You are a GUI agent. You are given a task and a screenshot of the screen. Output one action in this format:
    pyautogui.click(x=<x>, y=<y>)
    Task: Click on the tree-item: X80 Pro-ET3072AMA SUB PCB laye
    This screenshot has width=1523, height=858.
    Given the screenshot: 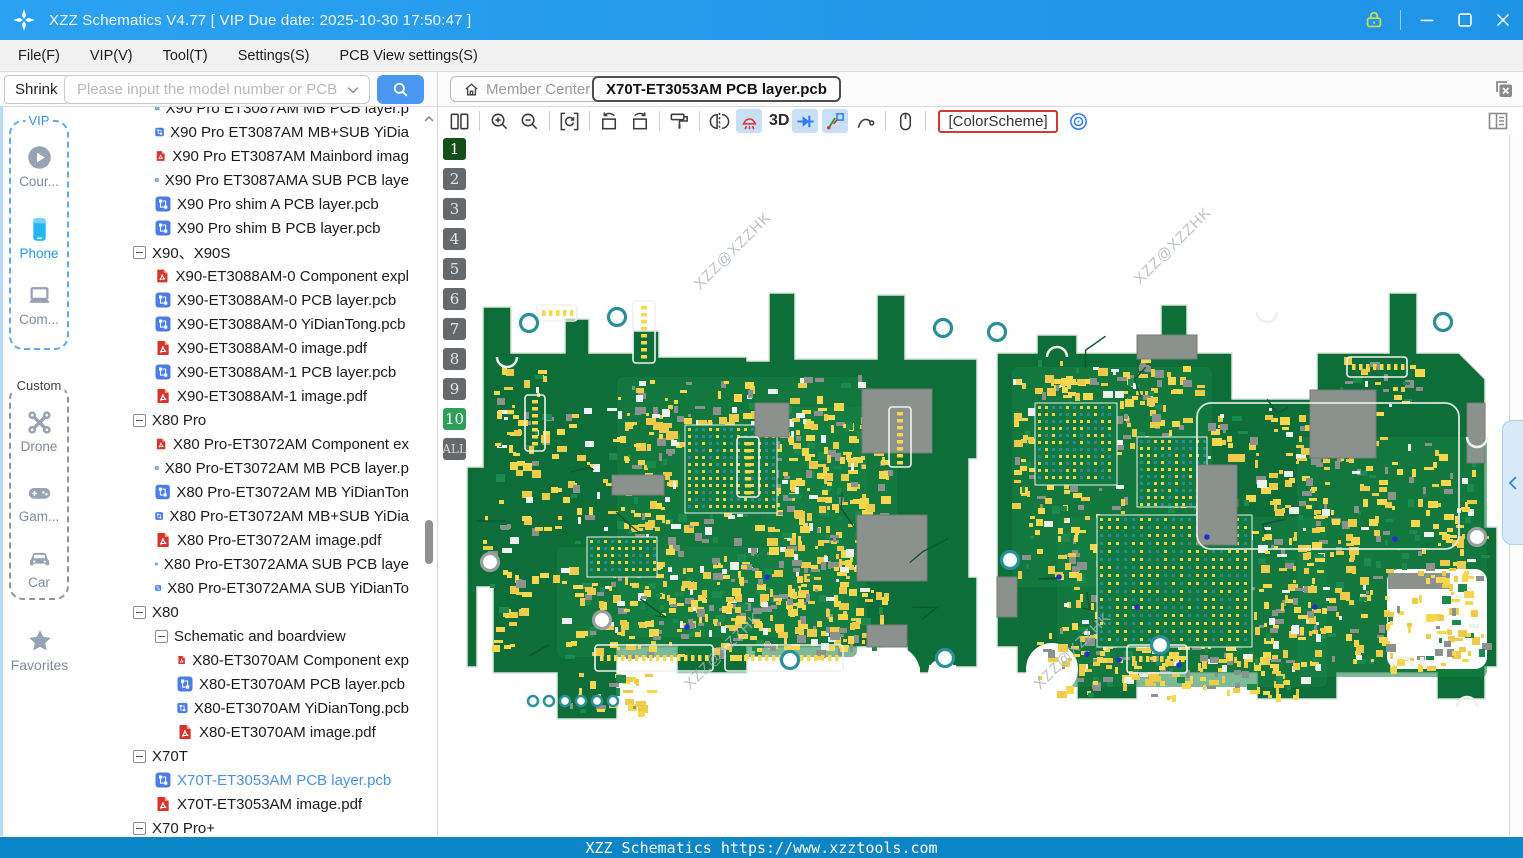 What is the action you would take?
    pyautogui.click(x=244, y=564)
    